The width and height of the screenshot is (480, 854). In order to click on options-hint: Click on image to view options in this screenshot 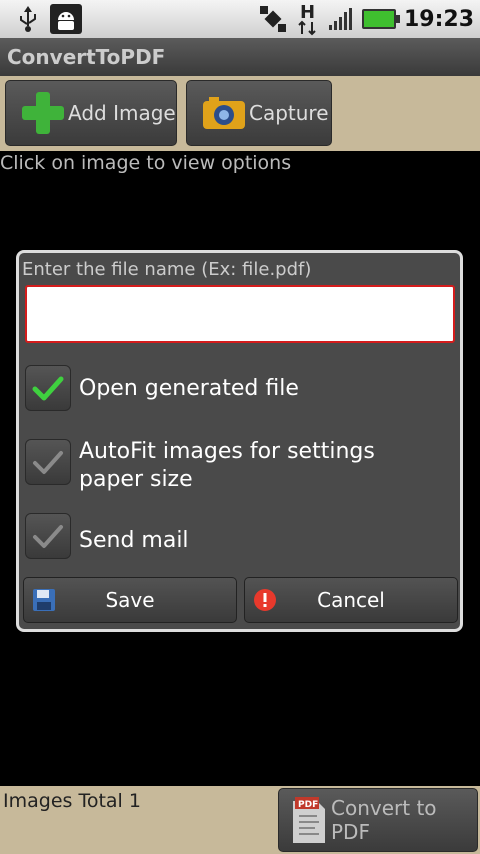, I will do `click(146, 163)`.